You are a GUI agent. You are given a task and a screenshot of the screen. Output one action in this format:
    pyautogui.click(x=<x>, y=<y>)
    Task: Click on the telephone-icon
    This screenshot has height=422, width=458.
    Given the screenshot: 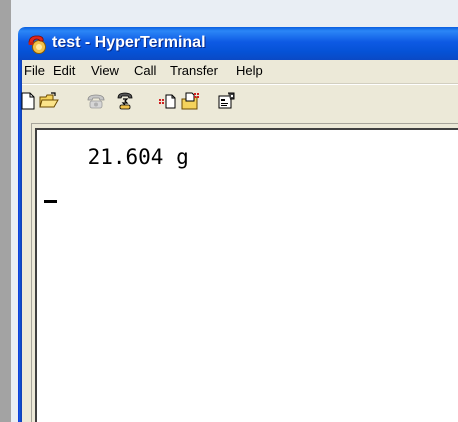 What is the action you would take?
    pyautogui.click(x=96, y=101)
    